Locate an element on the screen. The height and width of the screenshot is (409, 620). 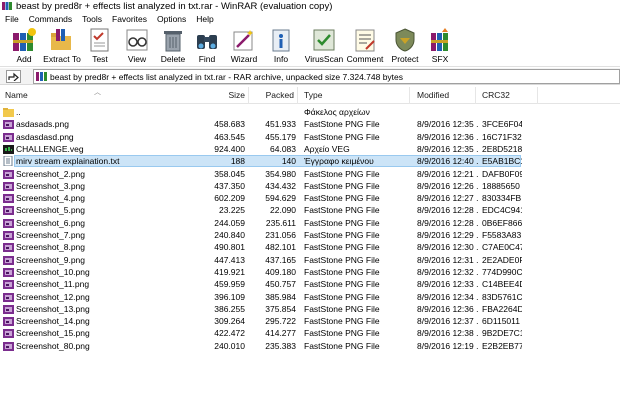
extract-to-button: Extract To is located at coordinates (62, 45).